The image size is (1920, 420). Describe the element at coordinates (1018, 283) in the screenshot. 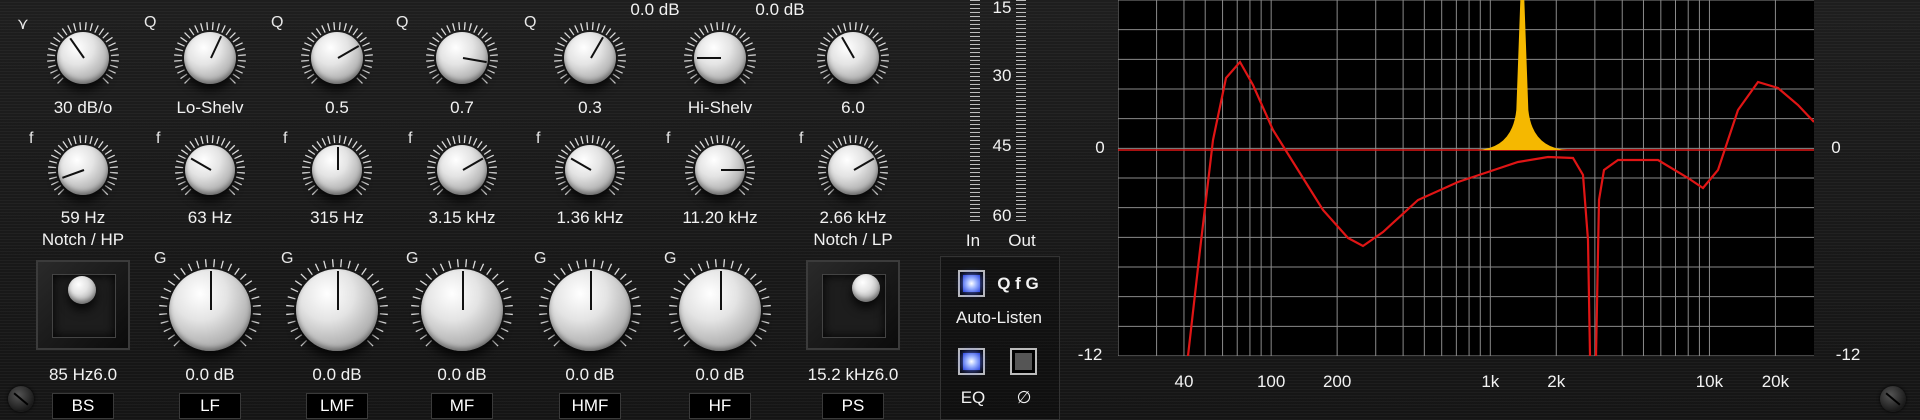

I see `qfg-label: Q f G` at that location.